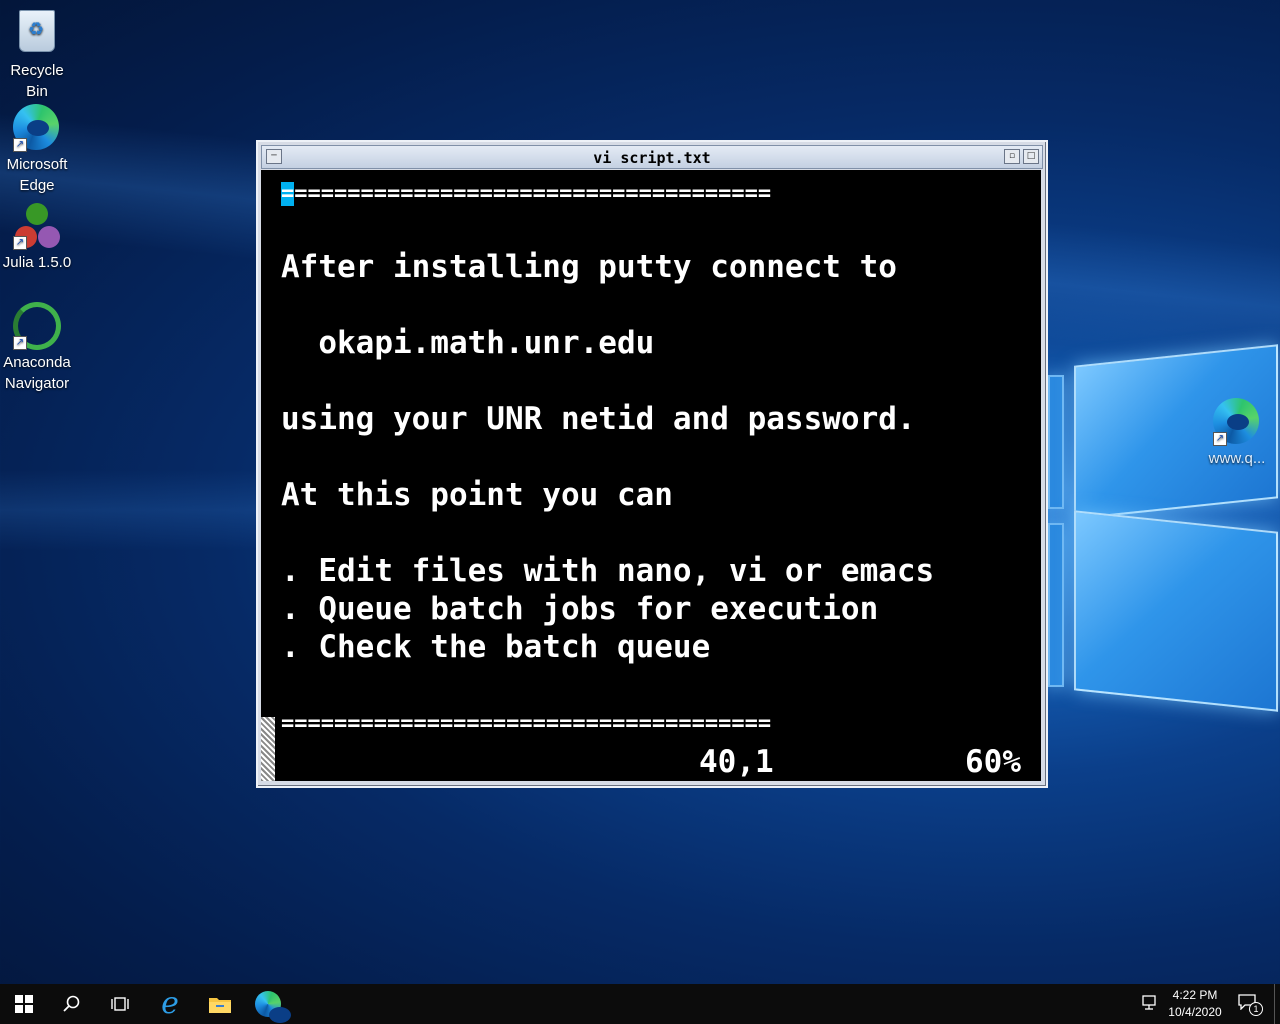 This screenshot has height=1024, width=1280. What do you see at coordinates (640, 1004) in the screenshot?
I see `taskbar: e 4:22 PM 10/4/2020 1` at bounding box center [640, 1004].